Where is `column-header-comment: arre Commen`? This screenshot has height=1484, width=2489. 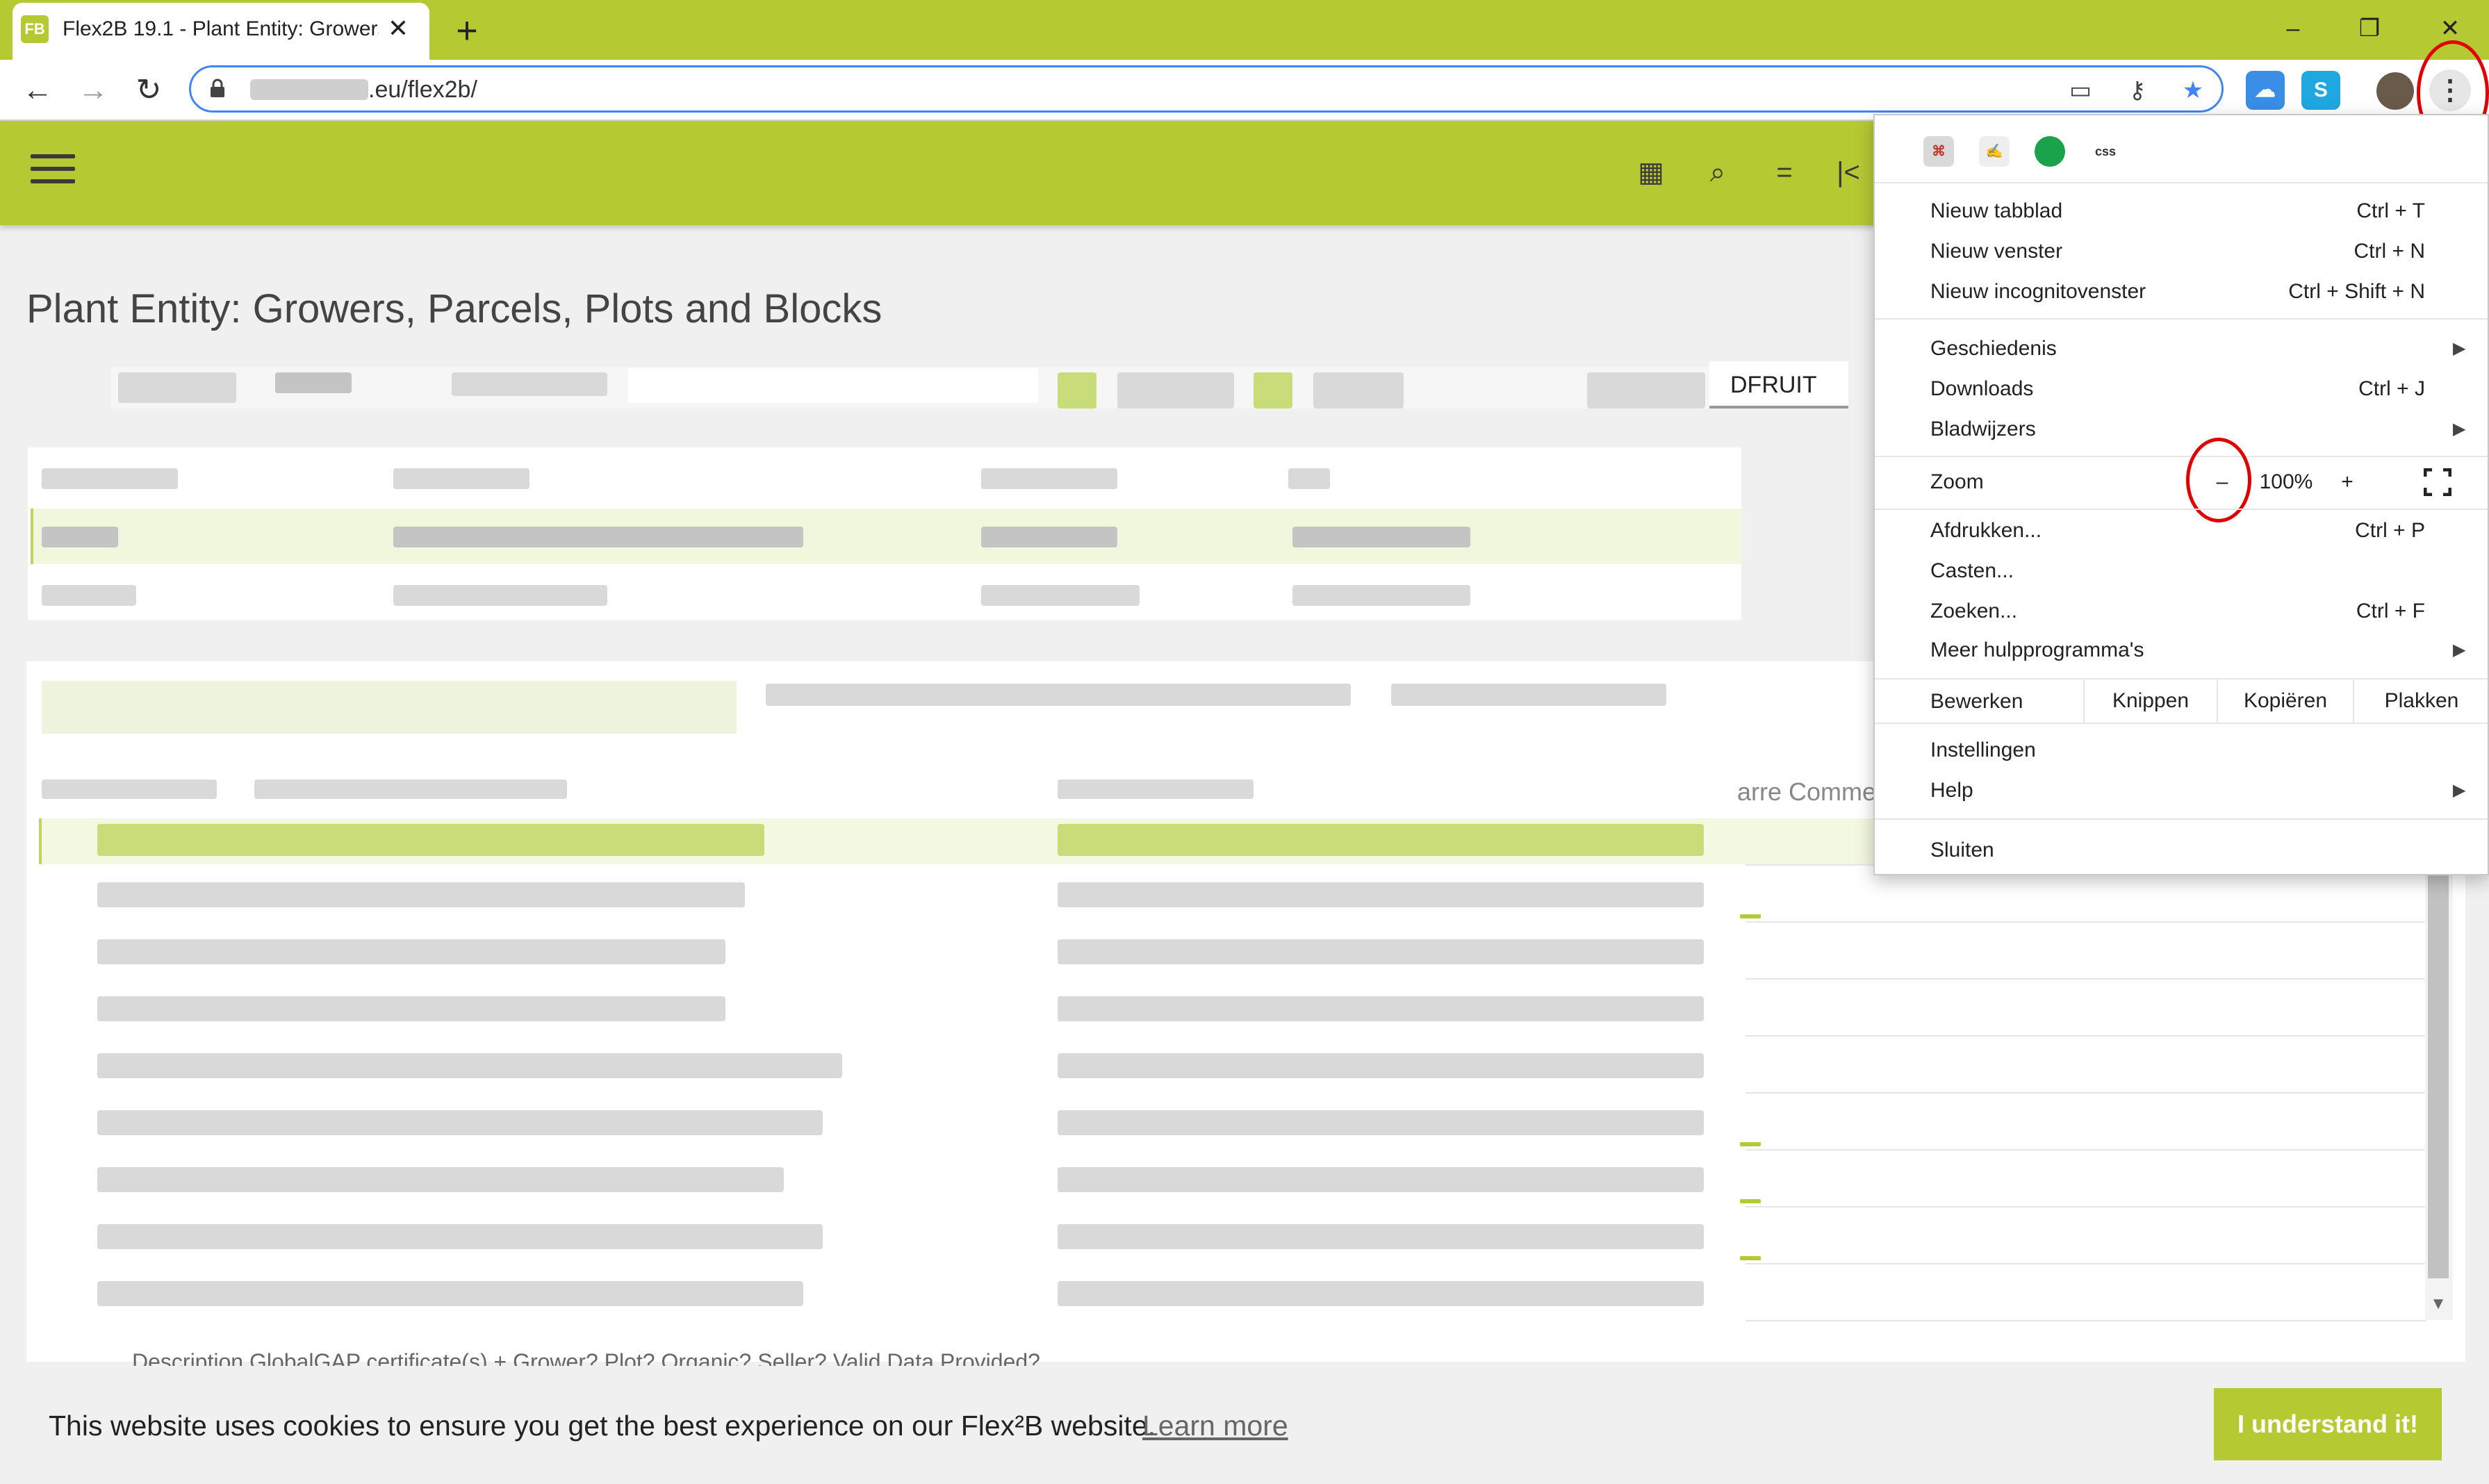
column-header-comment: arre Commen is located at coordinates (1810, 791).